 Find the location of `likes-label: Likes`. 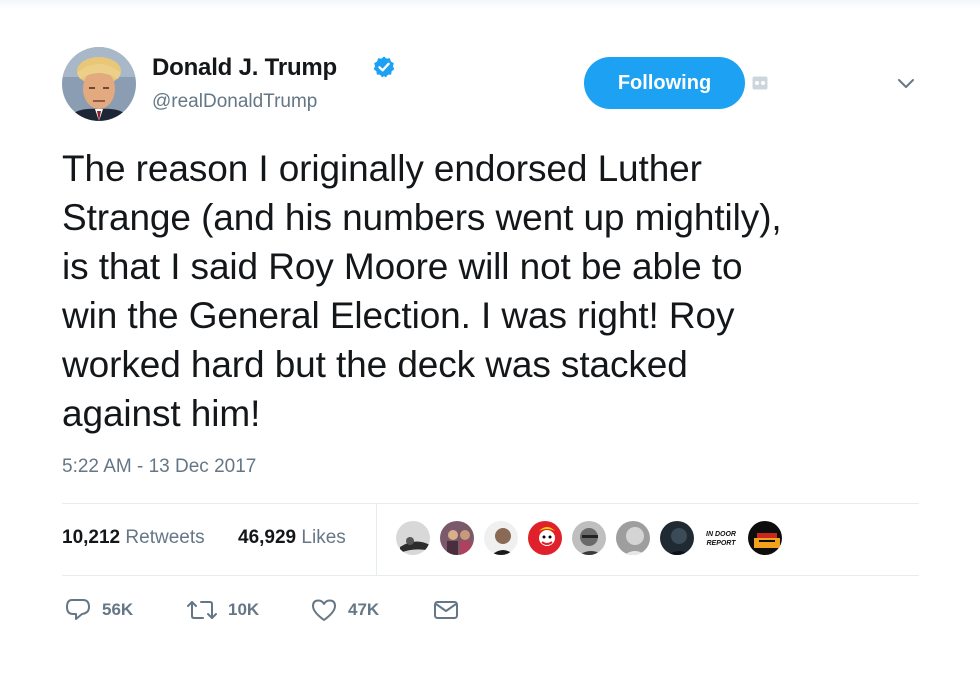

likes-label: Likes is located at coordinates (323, 537).